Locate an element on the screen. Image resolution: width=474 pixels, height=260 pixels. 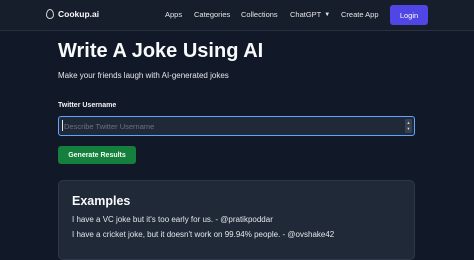
login-button: Login is located at coordinates (409, 15).